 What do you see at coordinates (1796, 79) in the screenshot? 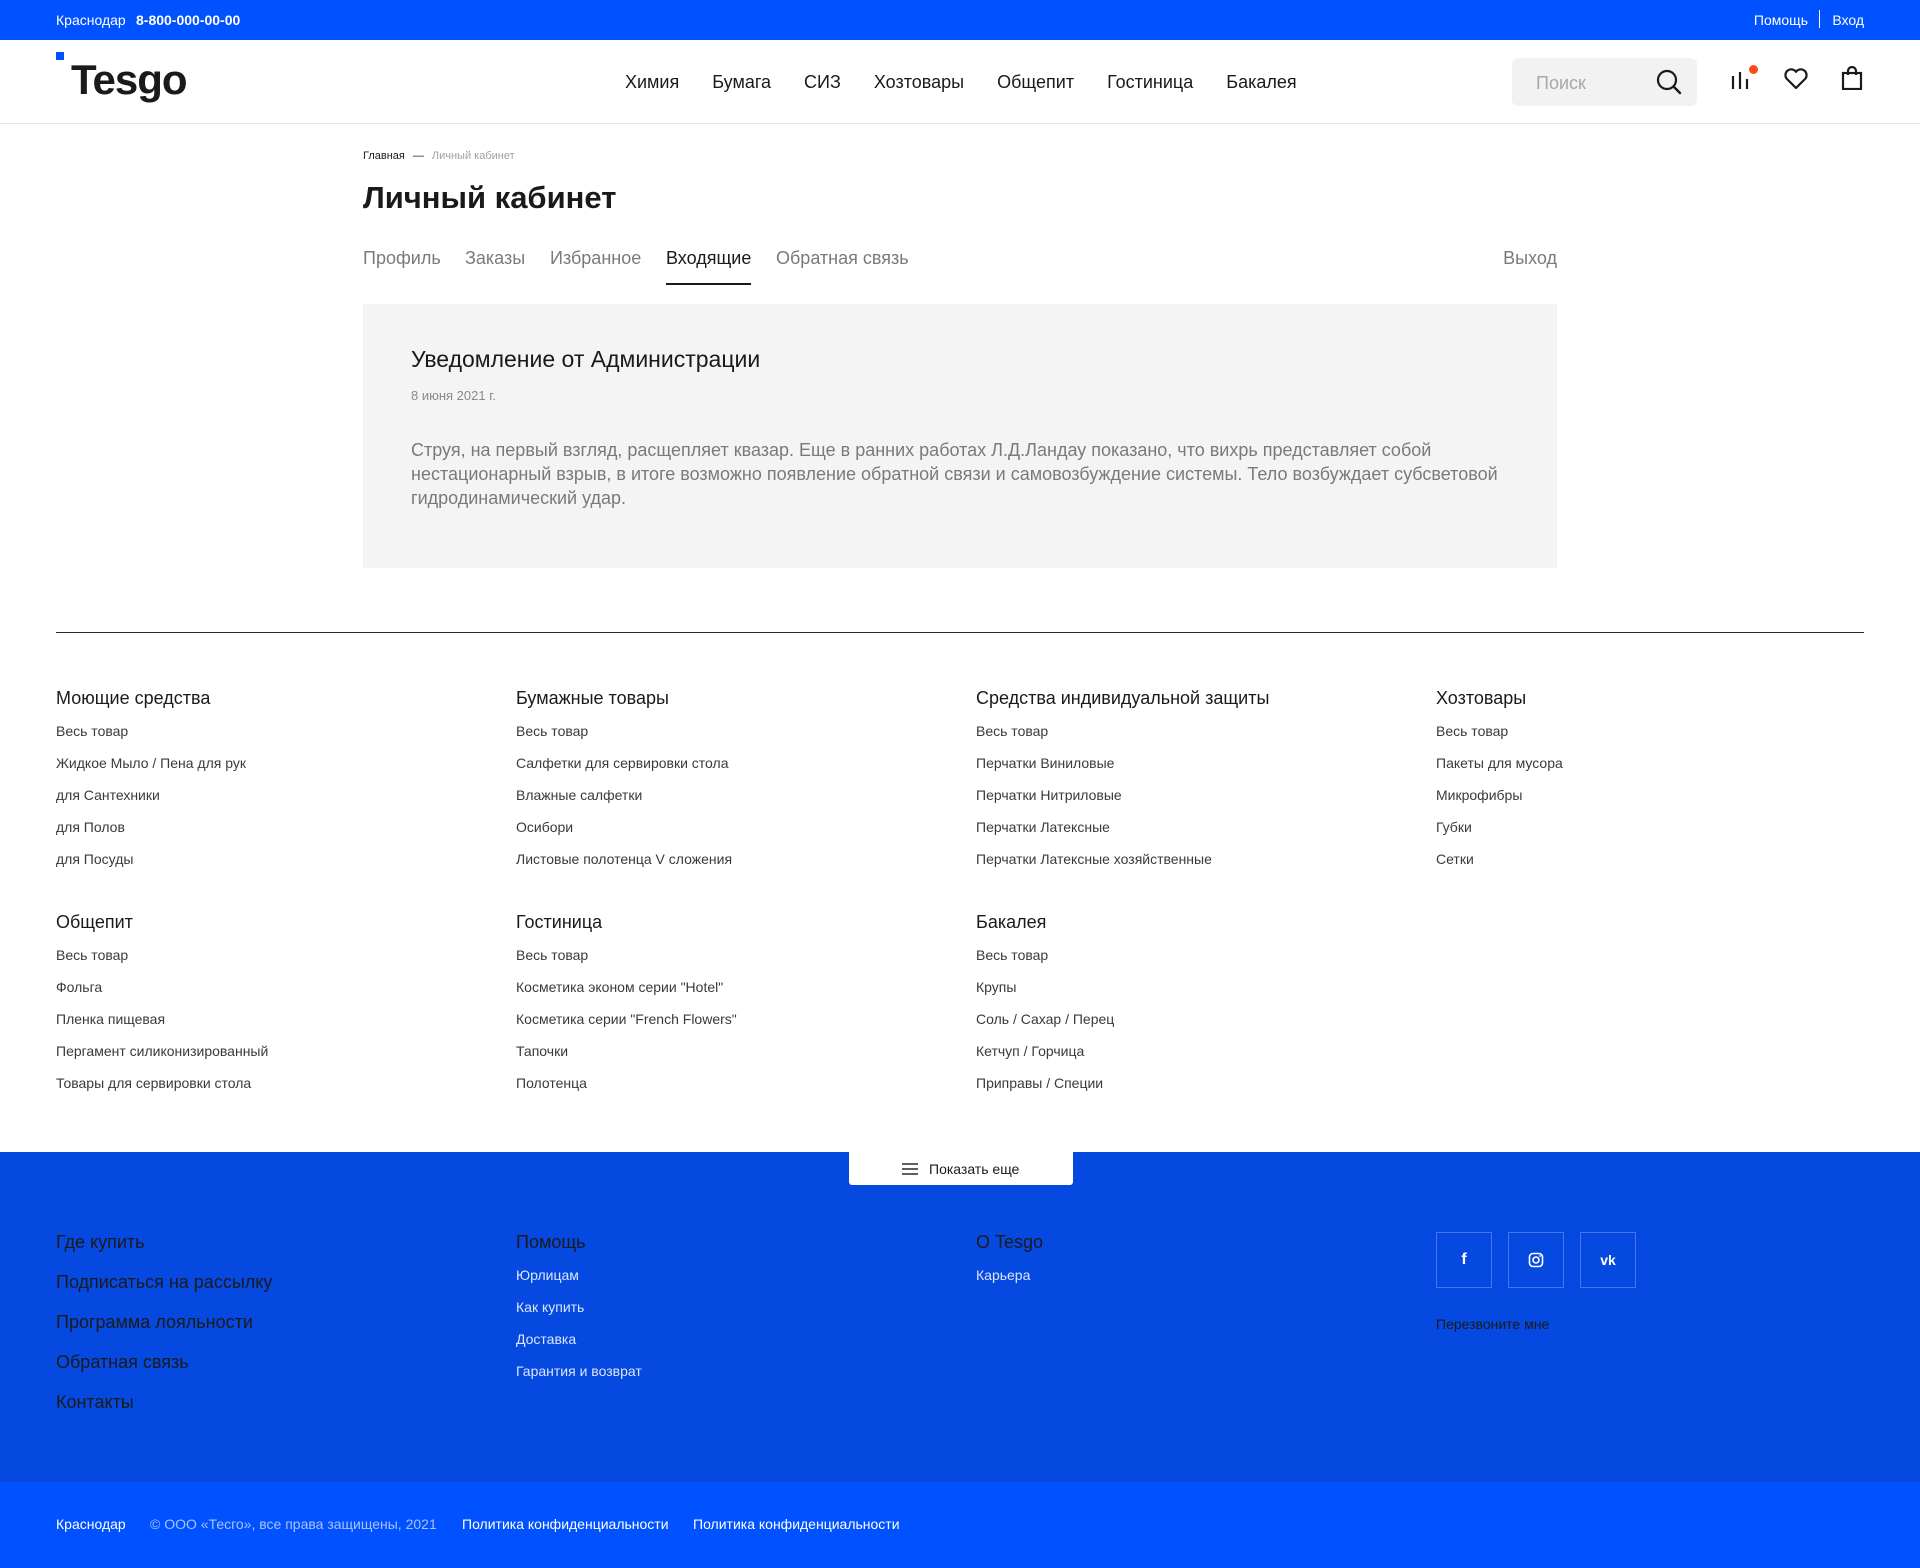
I see `heart-icon` at bounding box center [1796, 79].